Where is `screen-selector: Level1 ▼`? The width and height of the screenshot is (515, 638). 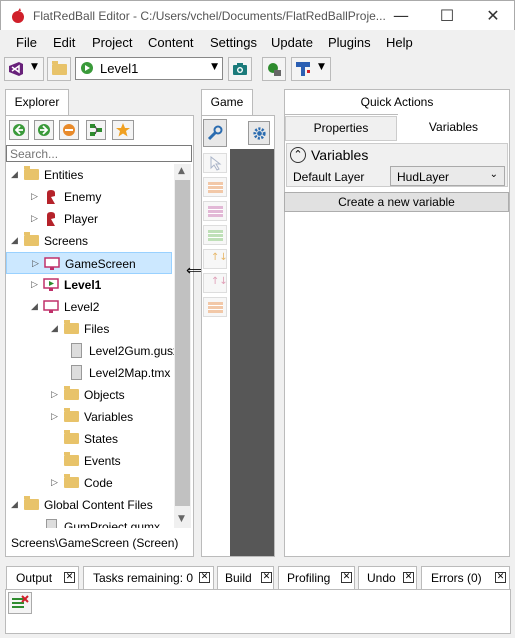
screen-selector: Level1 ▼ is located at coordinates (149, 68).